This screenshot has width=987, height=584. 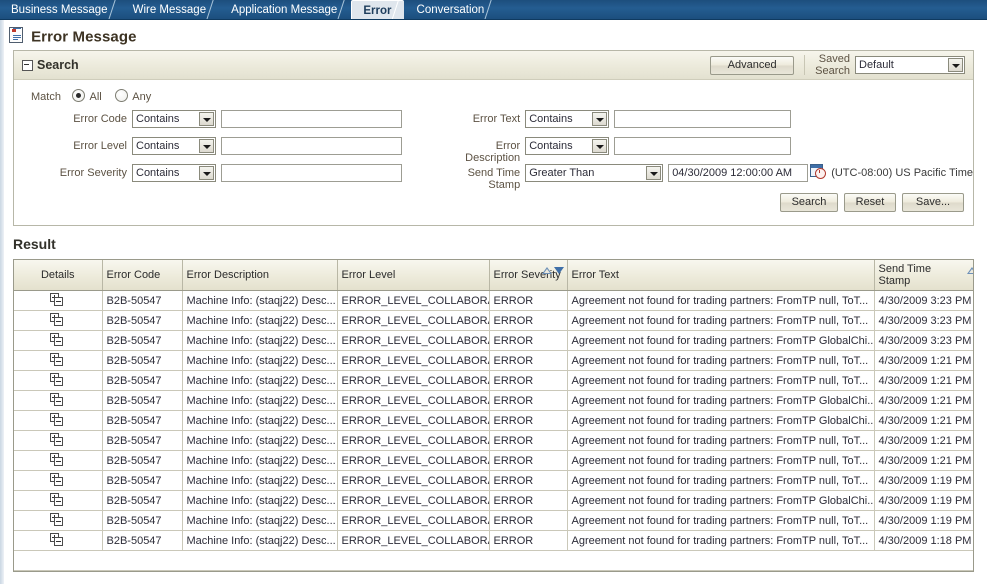 I want to click on collapse-toggle-icon, so click(x=27, y=65).